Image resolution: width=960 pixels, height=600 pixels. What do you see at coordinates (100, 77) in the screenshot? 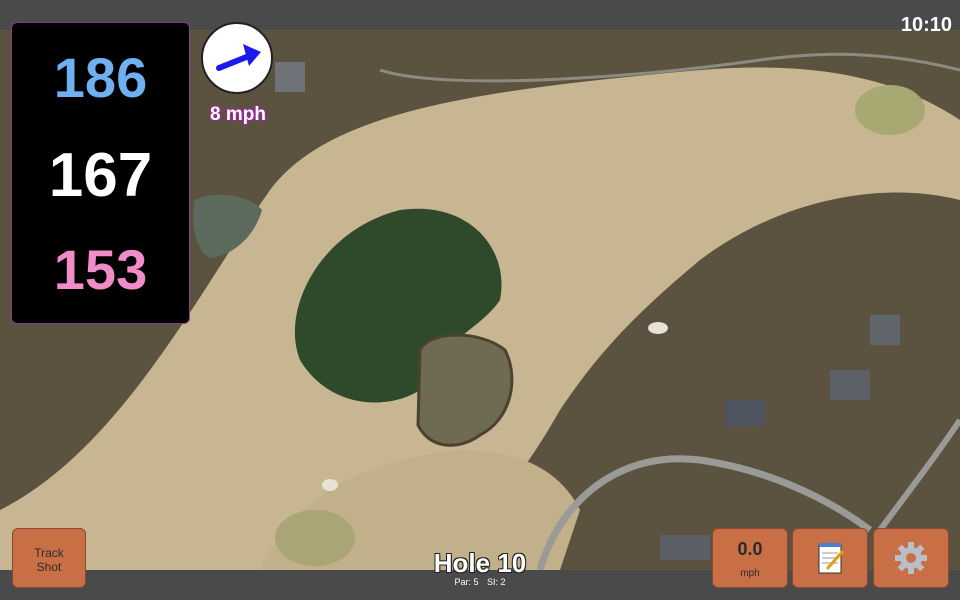
I see `yardage-back: 186` at bounding box center [100, 77].